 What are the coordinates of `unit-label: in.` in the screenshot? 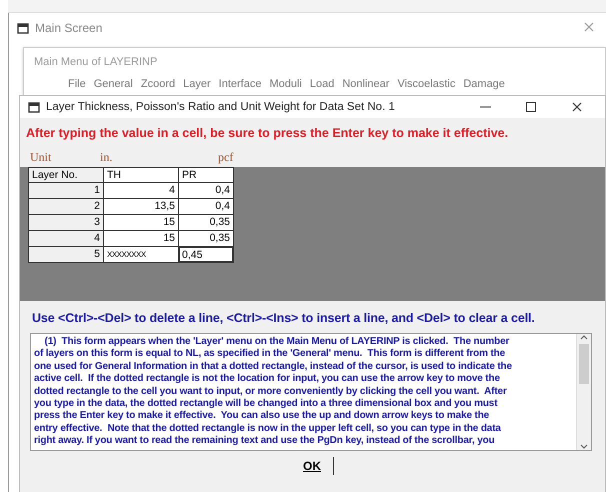 It's located at (107, 157).